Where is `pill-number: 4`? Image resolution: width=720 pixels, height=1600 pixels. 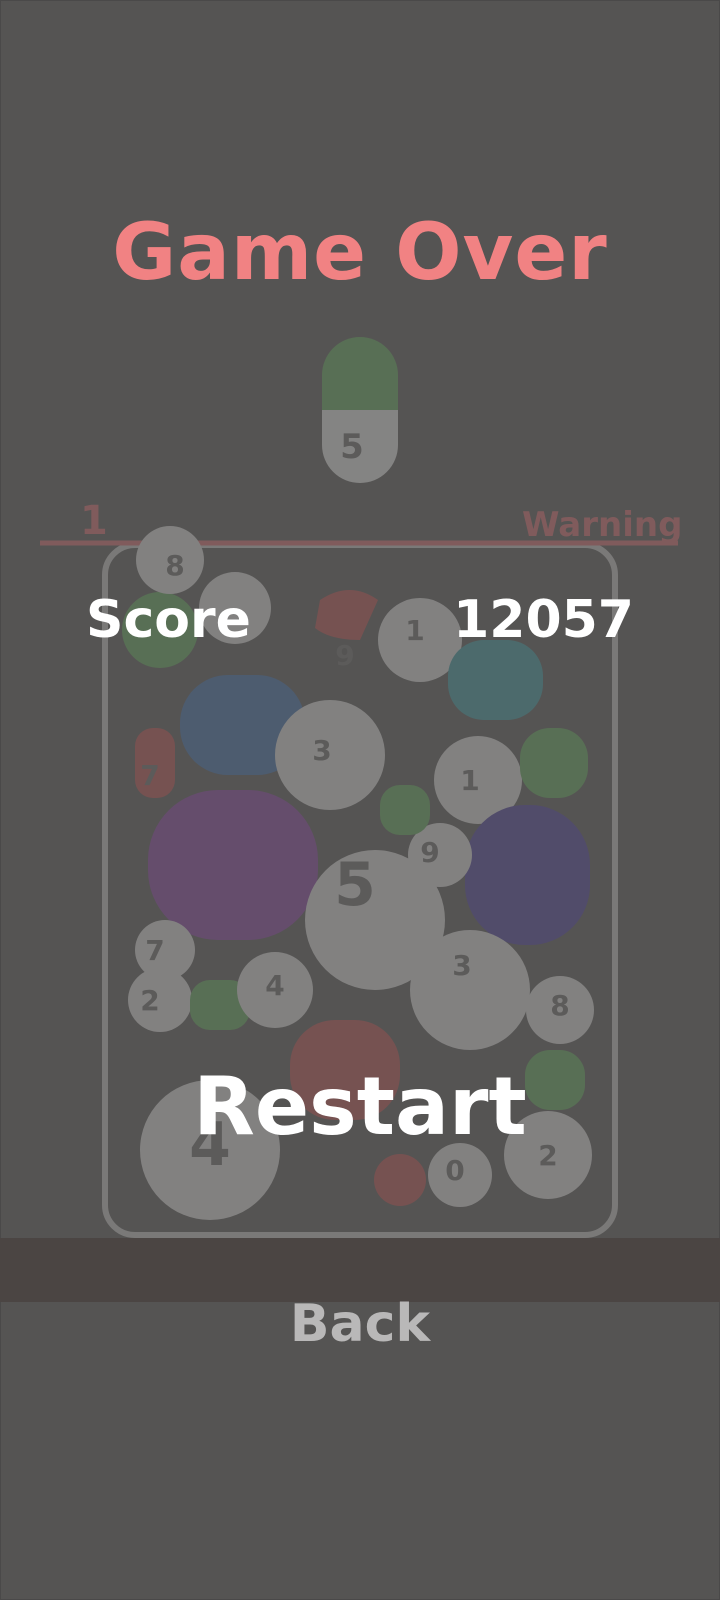
pill-number: 4 is located at coordinates (274, 985).